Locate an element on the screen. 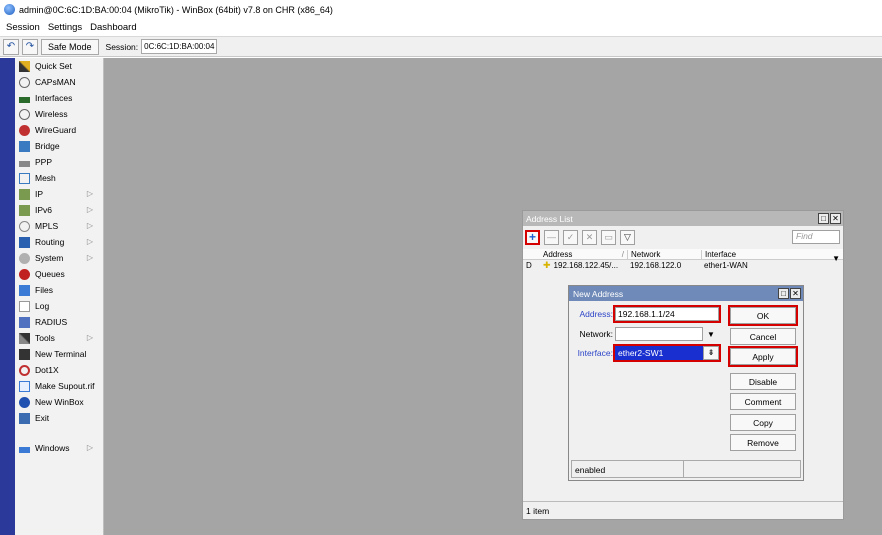 The width and height of the screenshot is (882, 535). cross-icon: ✕ is located at coordinates (589, 236).